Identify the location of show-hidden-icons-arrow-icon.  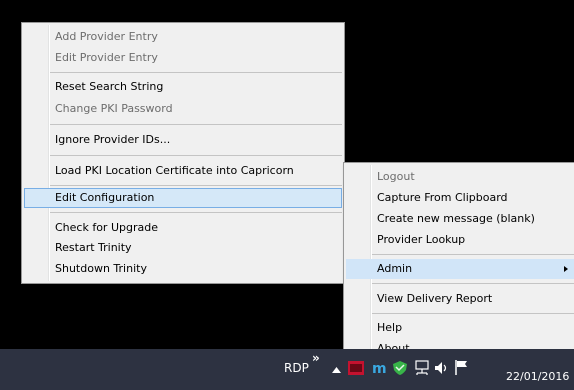
(336, 370).